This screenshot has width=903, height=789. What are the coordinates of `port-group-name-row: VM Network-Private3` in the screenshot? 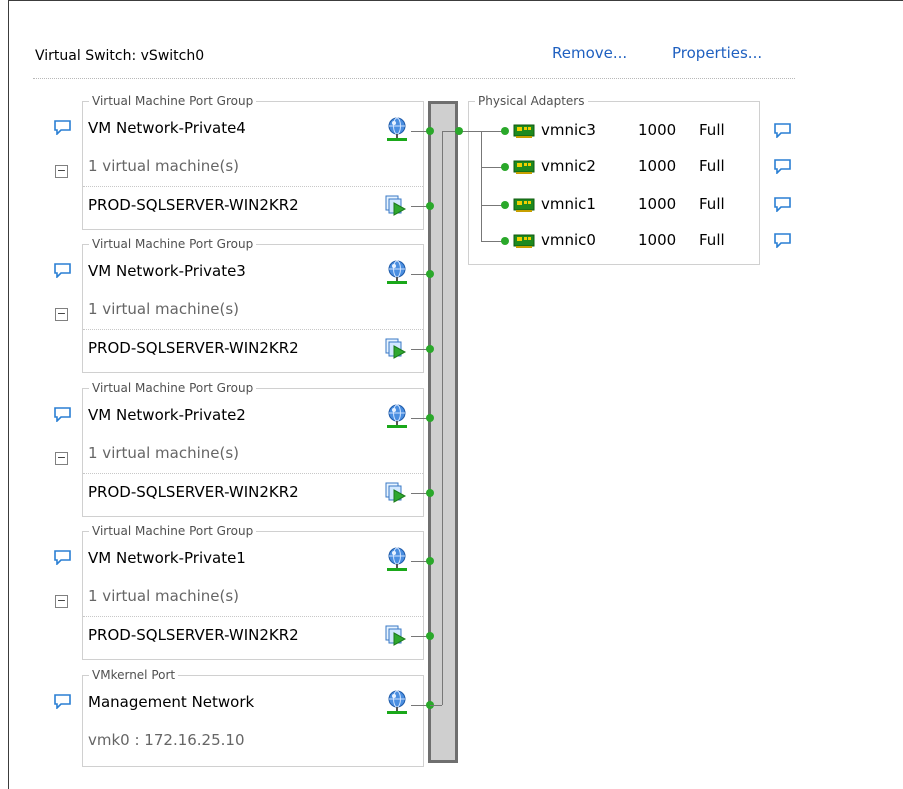 It's located at (253, 271).